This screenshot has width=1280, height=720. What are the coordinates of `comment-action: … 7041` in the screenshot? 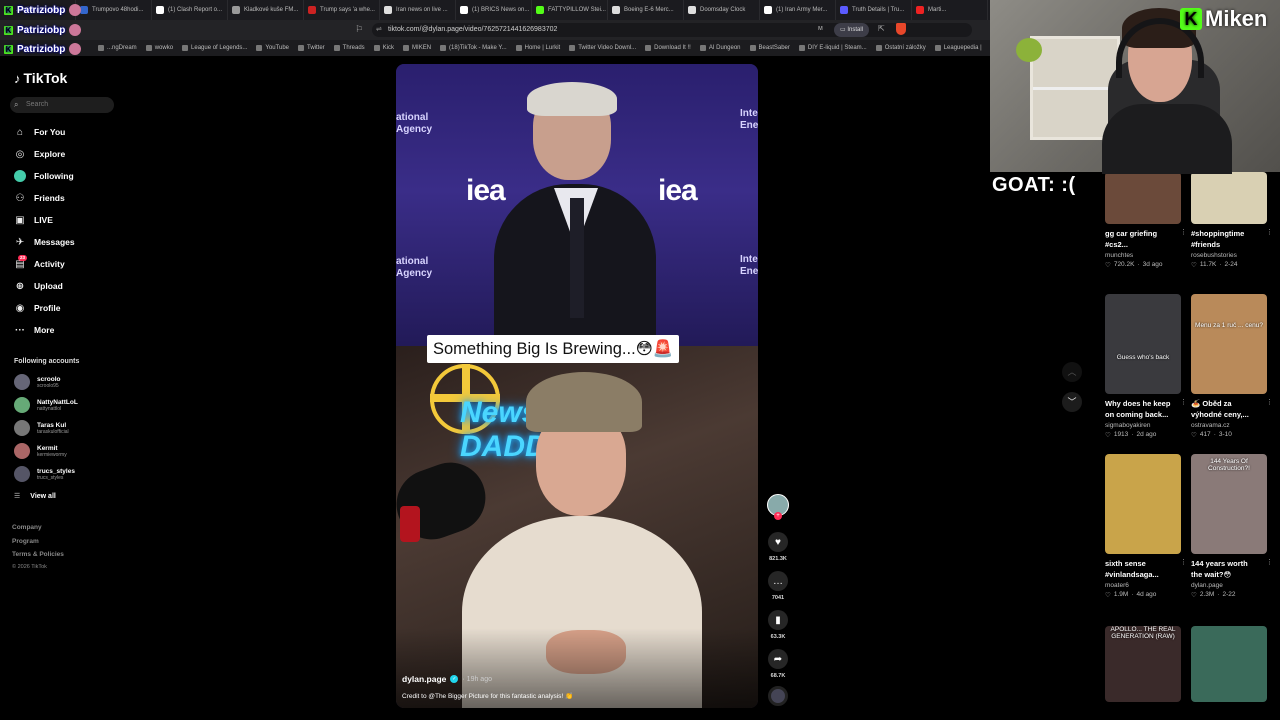 It's located at (778, 586).